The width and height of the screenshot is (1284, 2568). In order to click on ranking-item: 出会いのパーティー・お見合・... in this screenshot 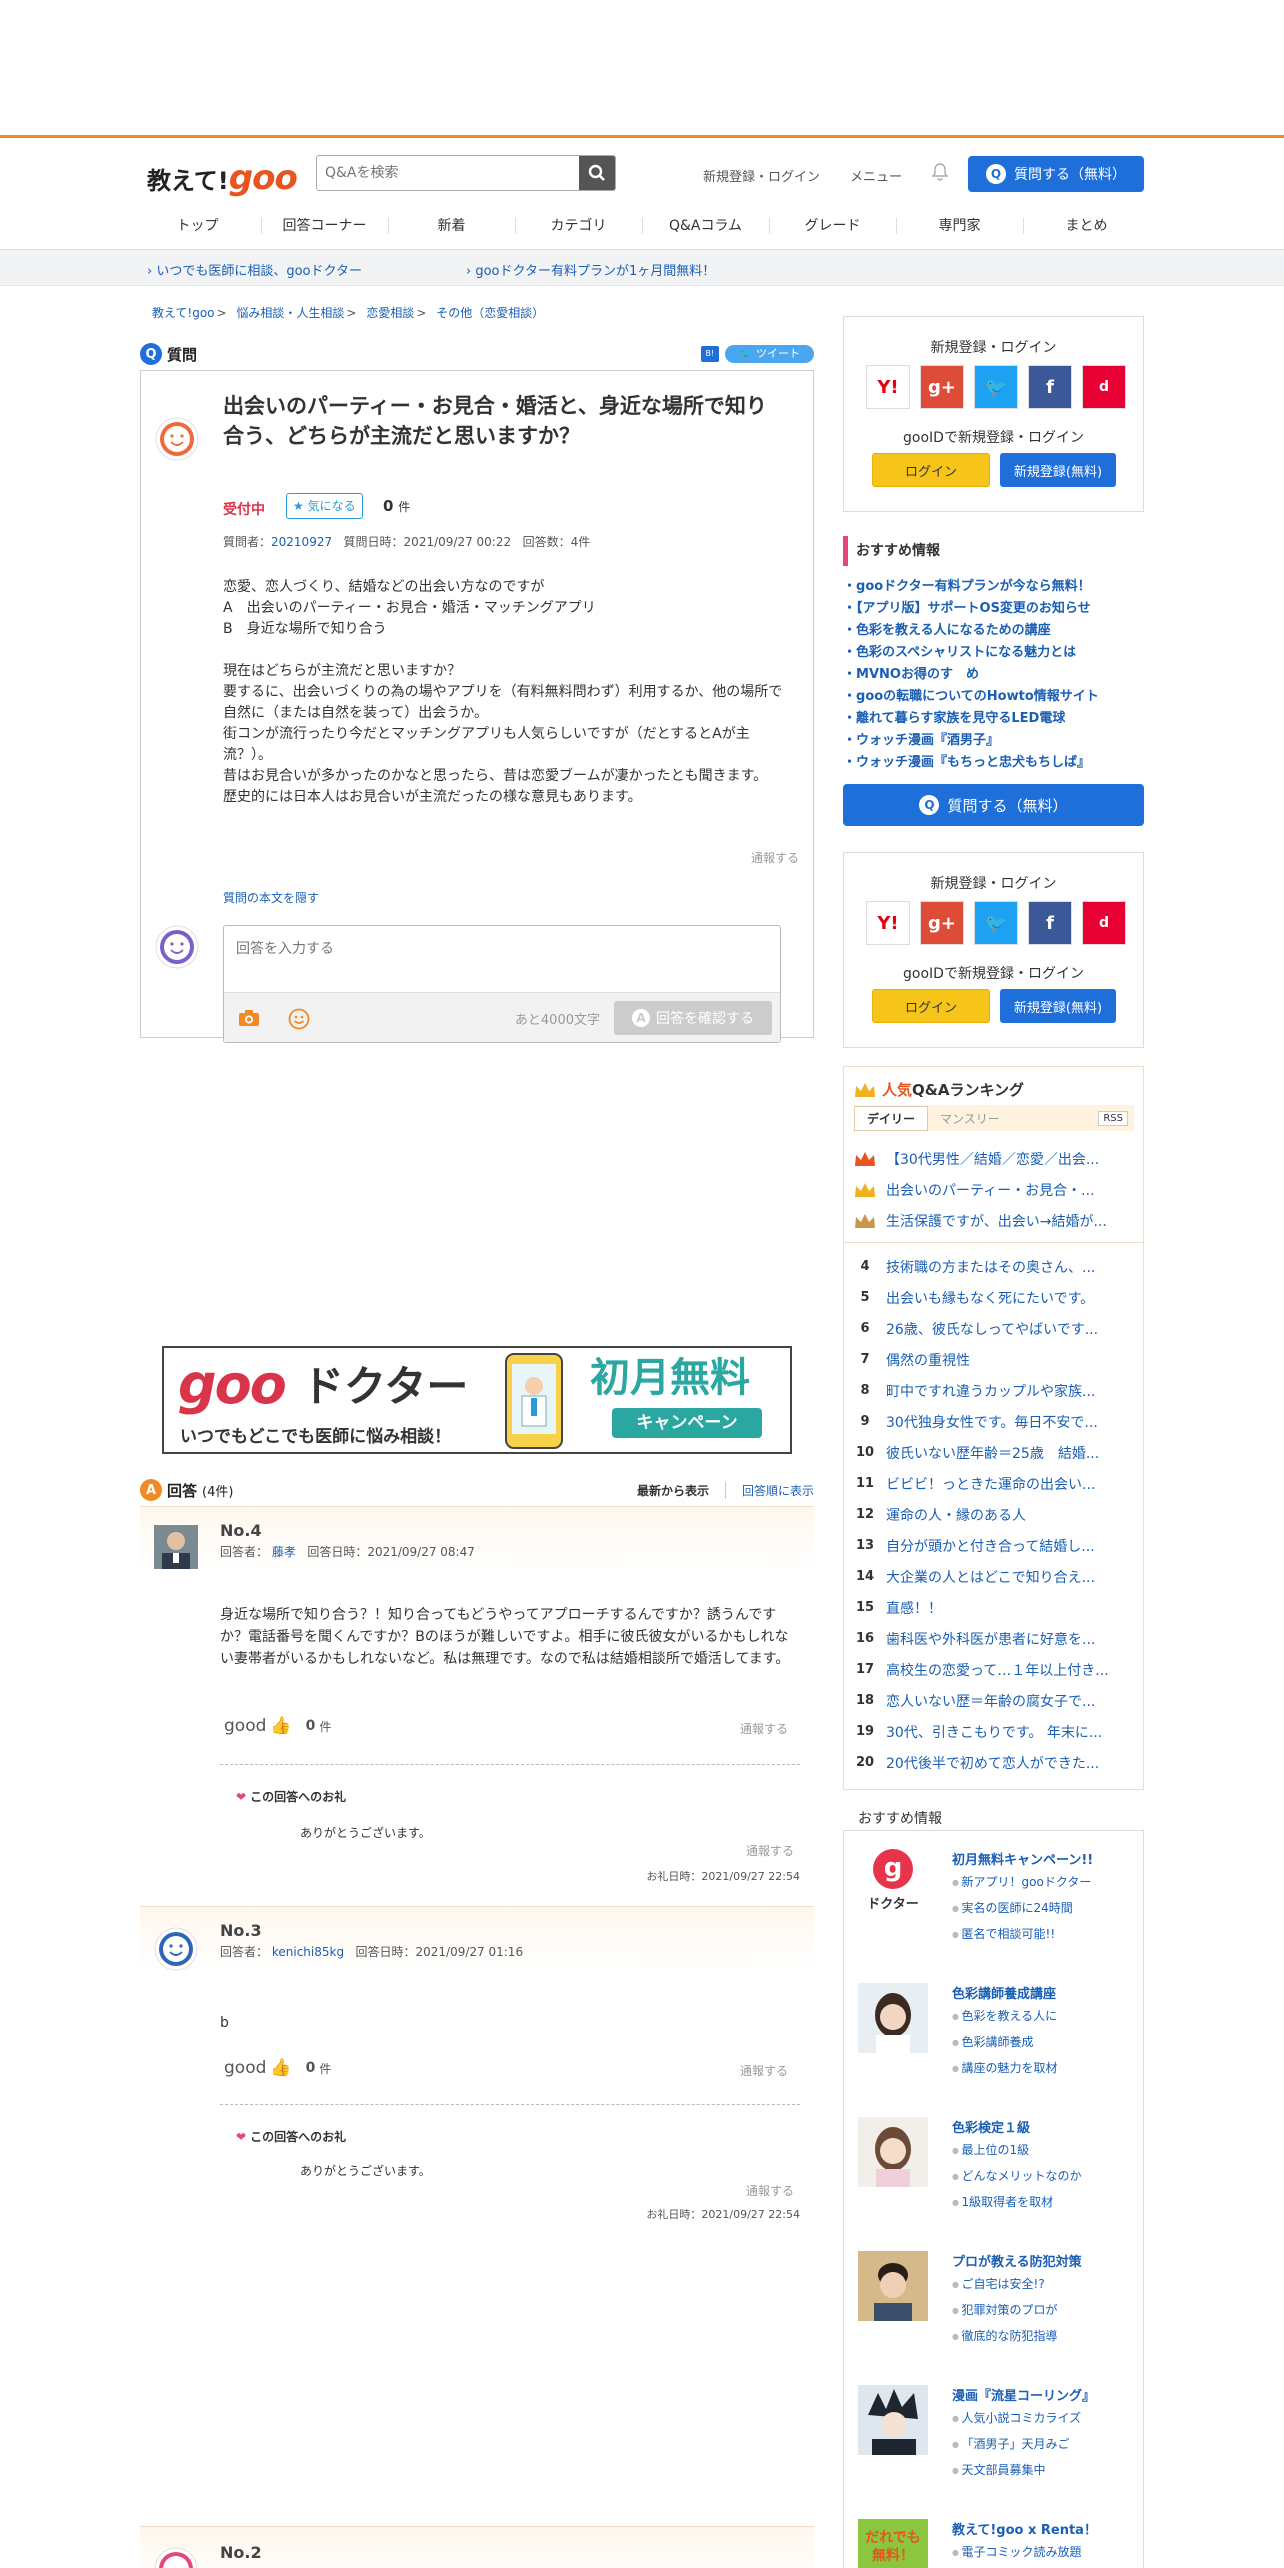, I will do `click(993, 1189)`.